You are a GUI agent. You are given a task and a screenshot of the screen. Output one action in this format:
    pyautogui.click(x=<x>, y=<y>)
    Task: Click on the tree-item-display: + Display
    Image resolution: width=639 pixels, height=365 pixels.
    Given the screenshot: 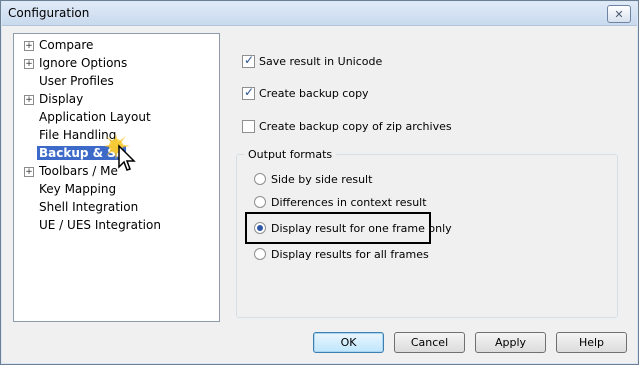 What is the action you would take?
    pyautogui.click(x=104, y=99)
    